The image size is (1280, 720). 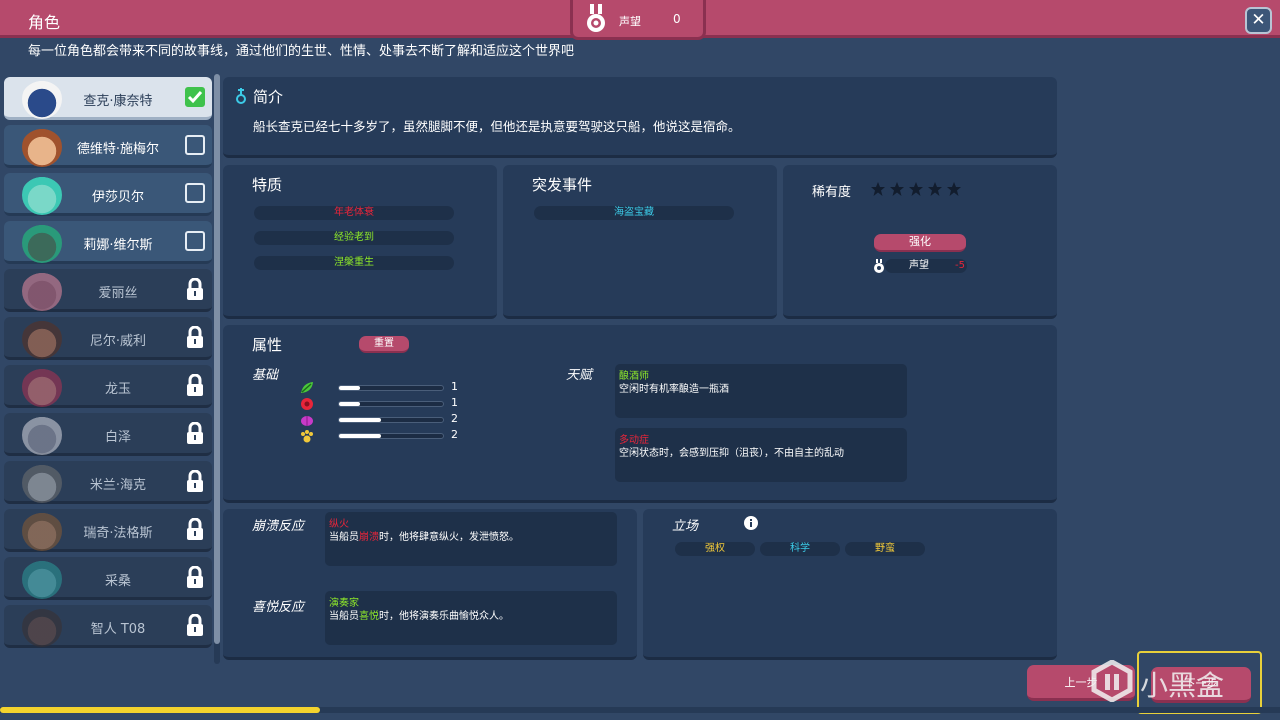 I want to click on character-name: 莉娜·维尔斯, so click(x=118, y=245).